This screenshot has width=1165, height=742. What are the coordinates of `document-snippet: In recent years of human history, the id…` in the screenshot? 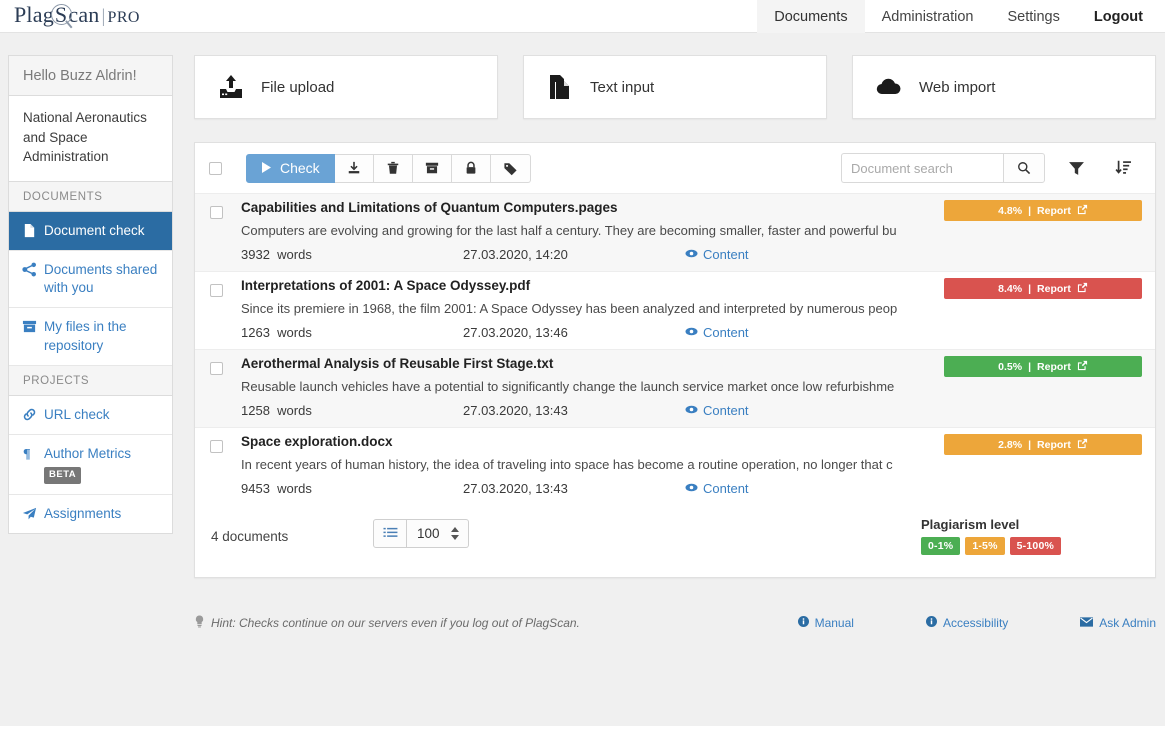 It's located at (567, 464).